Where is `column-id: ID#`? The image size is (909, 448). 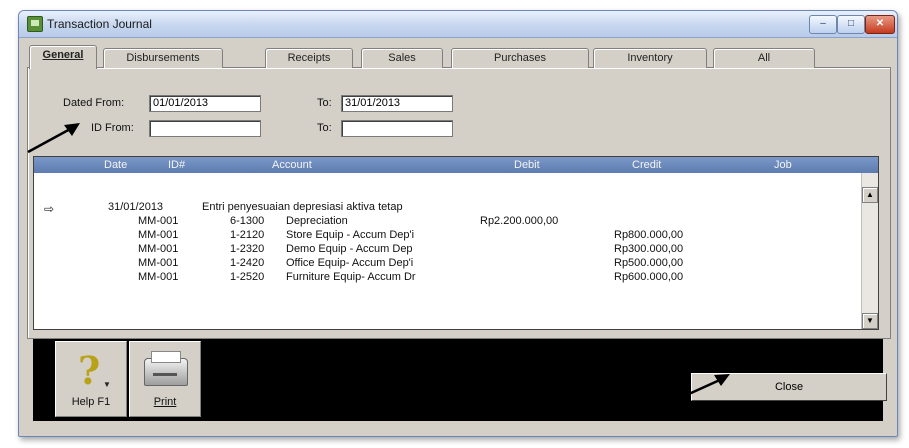
column-id: ID# is located at coordinates (176, 165).